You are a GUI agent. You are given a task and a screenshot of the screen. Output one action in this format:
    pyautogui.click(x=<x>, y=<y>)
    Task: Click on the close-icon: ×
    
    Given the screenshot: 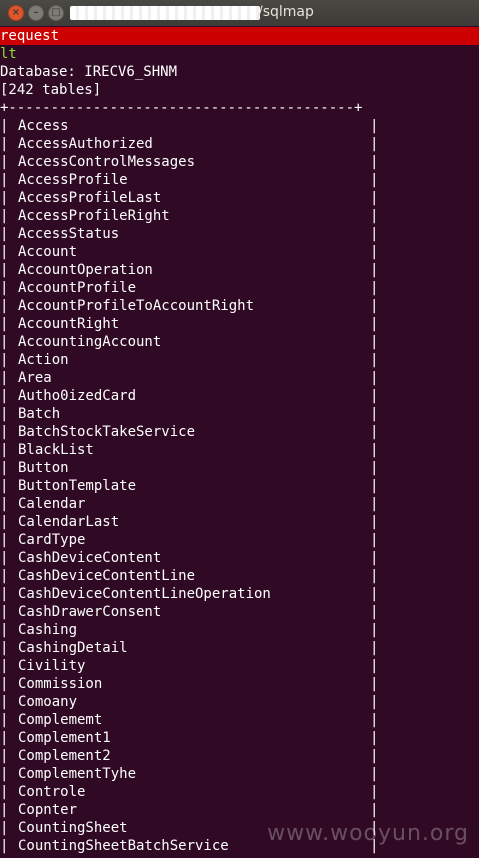 What is the action you would take?
    pyautogui.click(x=16, y=13)
    